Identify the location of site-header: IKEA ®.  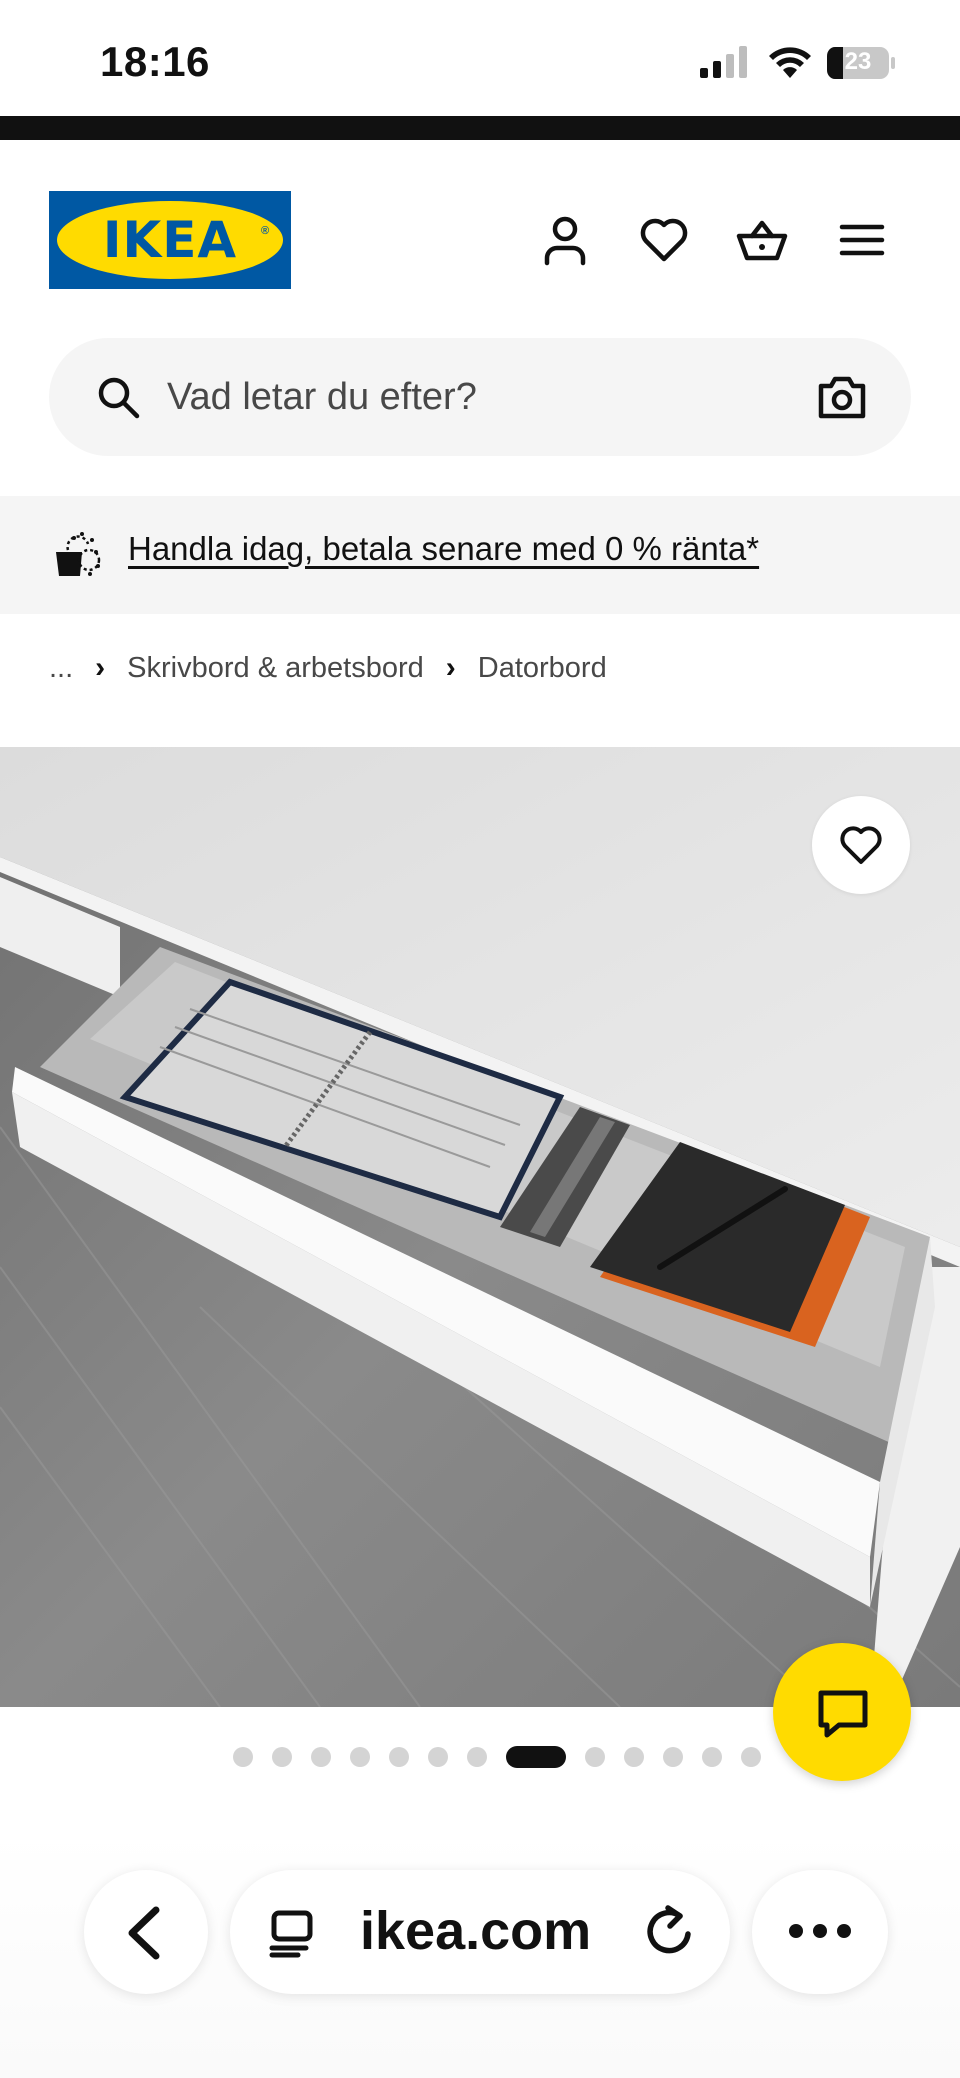
(480, 240).